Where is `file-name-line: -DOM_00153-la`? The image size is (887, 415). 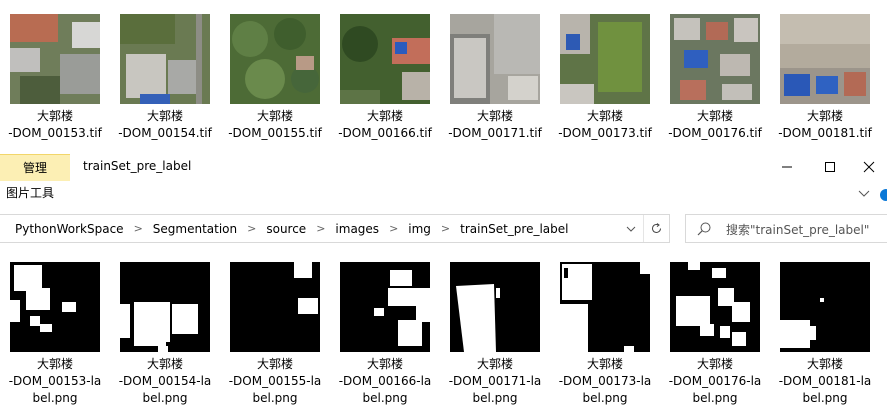 file-name-line: -DOM_00153-la is located at coordinates (55, 381).